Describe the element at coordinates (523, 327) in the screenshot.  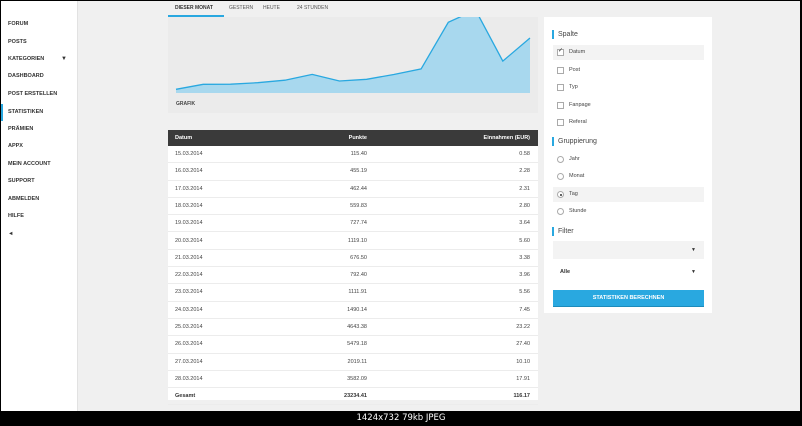
I see `earnings-cell: 23.22` at that location.